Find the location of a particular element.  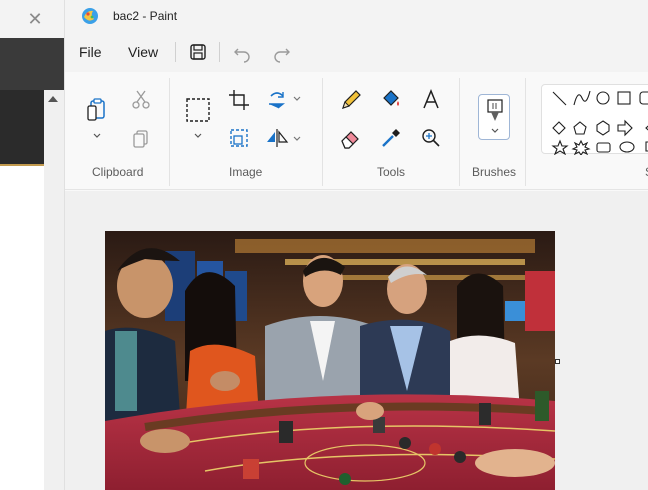

pencil-icon is located at coordinates (351, 100).